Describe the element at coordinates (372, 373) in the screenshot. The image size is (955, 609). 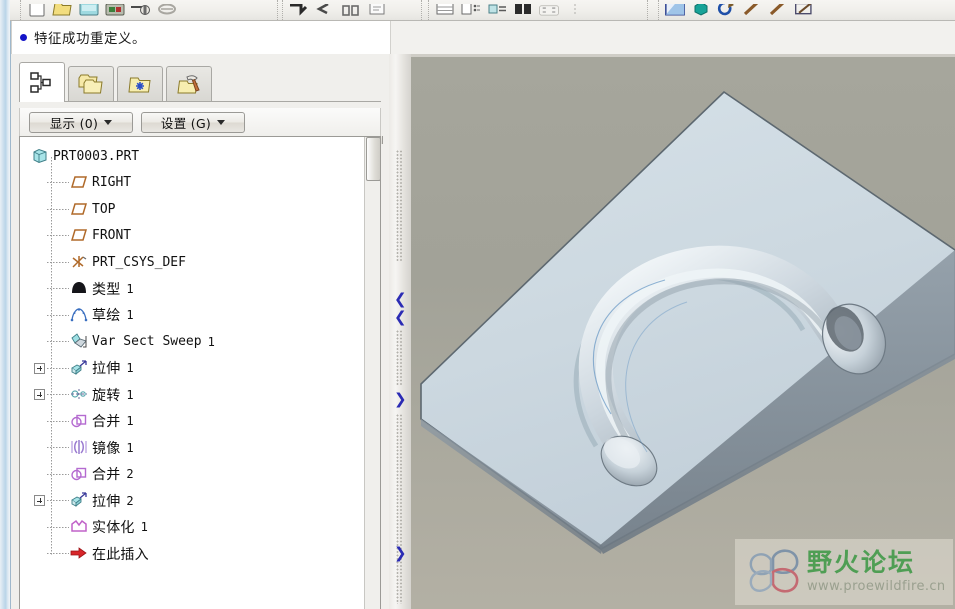
I see `tree-scrollbar` at that location.